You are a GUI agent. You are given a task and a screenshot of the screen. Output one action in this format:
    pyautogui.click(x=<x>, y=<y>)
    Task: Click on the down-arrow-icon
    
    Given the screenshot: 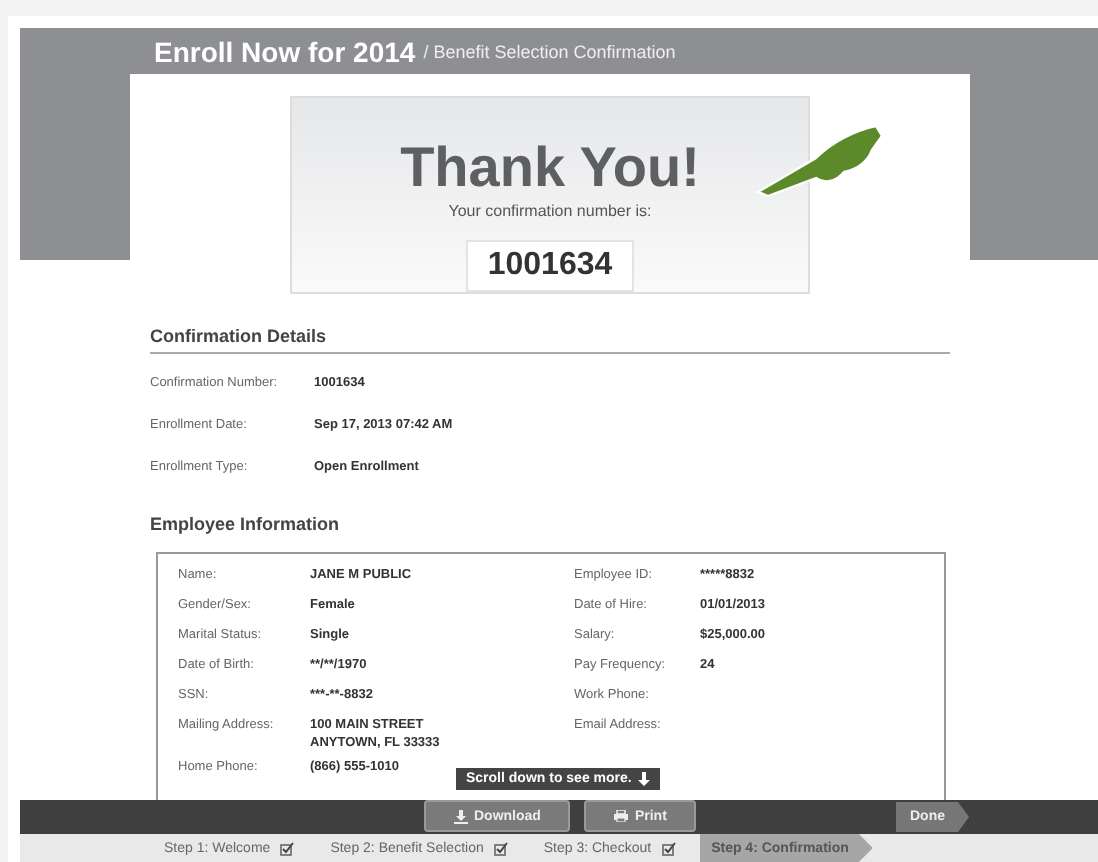 What is the action you would take?
    pyautogui.click(x=643, y=779)
    